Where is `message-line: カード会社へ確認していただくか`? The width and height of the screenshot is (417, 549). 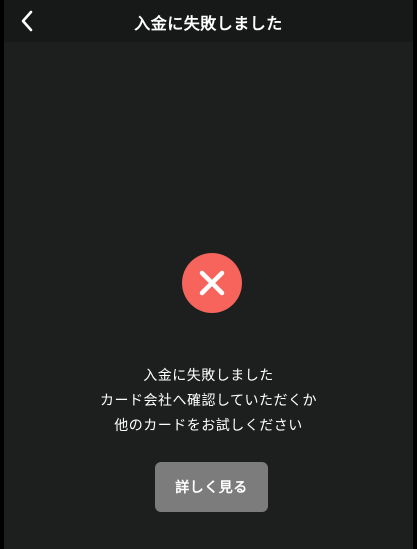
message-line: カード会社へ確認していただくか is located at coordinates (208, 401).